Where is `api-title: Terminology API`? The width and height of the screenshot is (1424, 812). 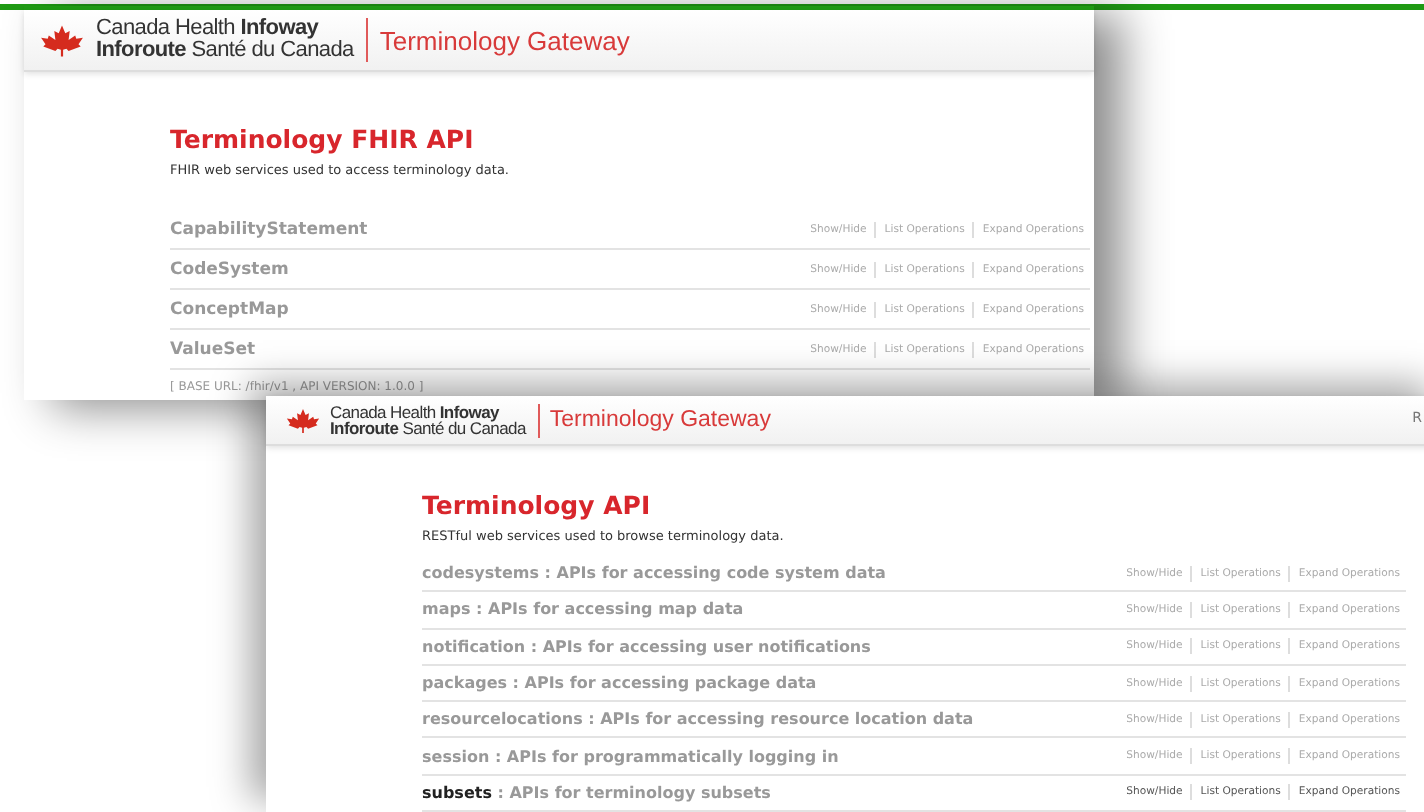
api-title: Terminology API is located at coordinates (537, 505).